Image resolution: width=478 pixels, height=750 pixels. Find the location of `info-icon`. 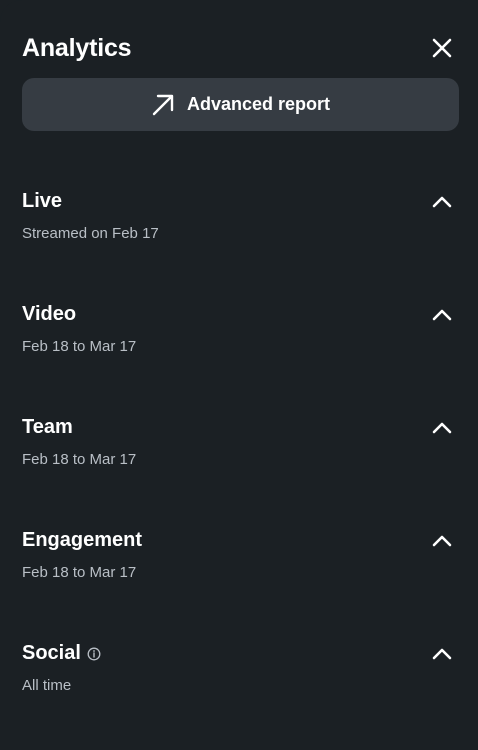

info-icon is located at coordinates (94, 654).